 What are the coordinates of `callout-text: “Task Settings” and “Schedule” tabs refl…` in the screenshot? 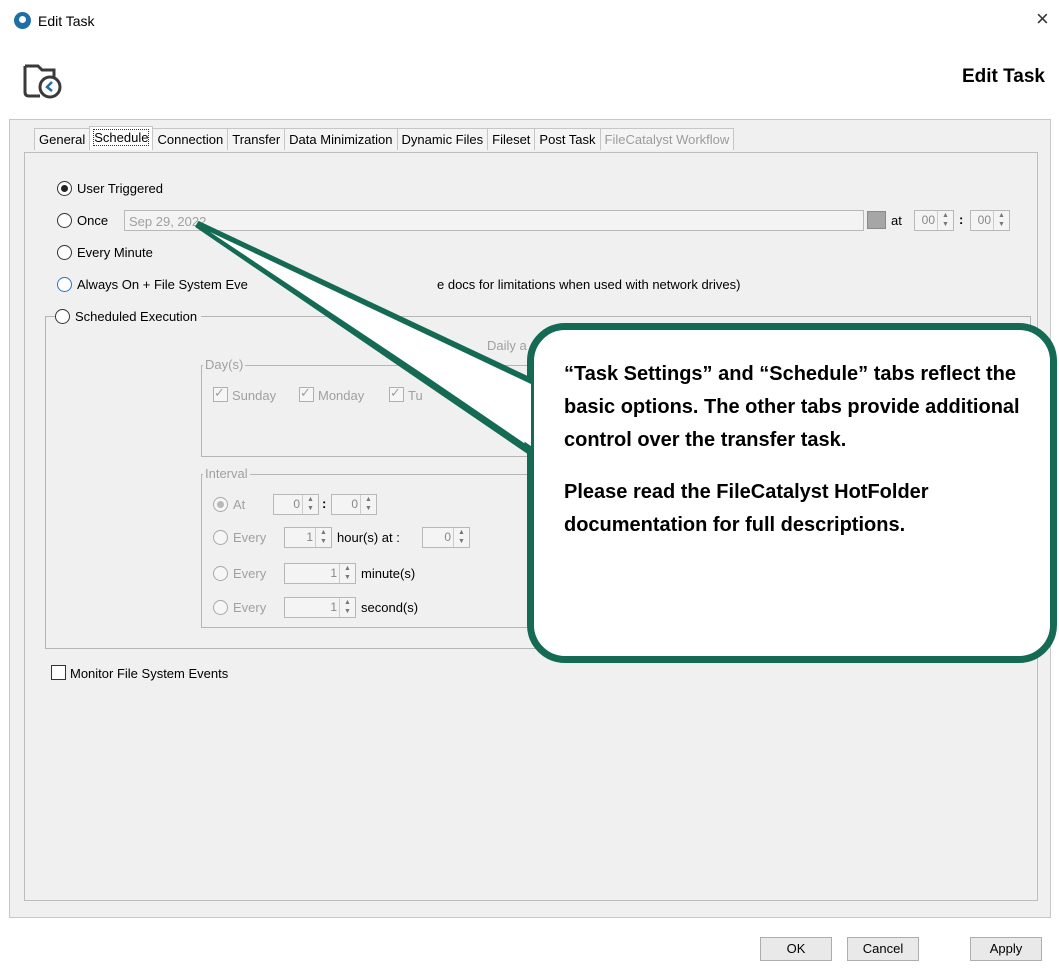 It's located at (804, 459).